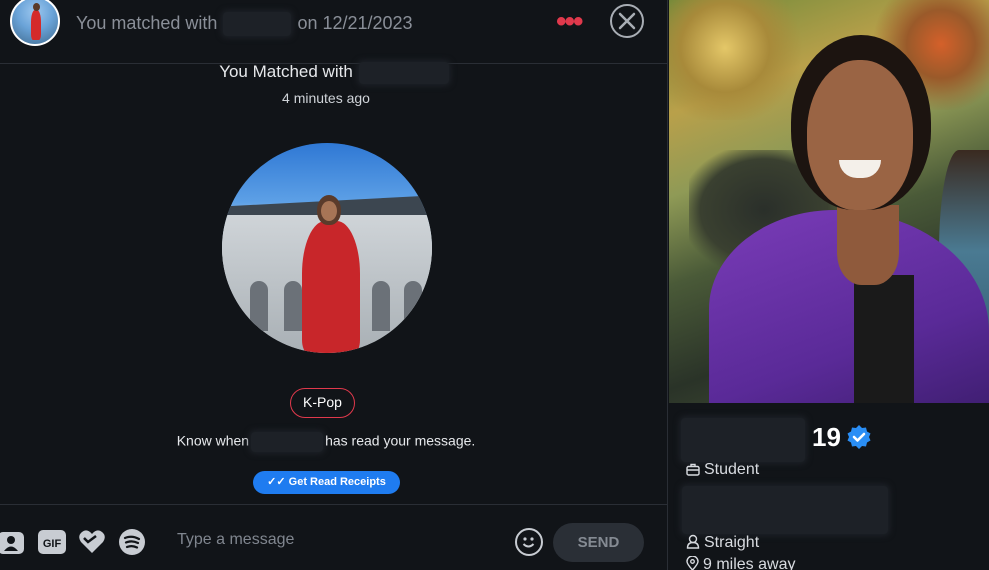 This screenshot has width=989, height=570. Describe the element at coordinates (355, 22) in the screenshot. I see `header-suffix: on 12/21/2023` at that location.